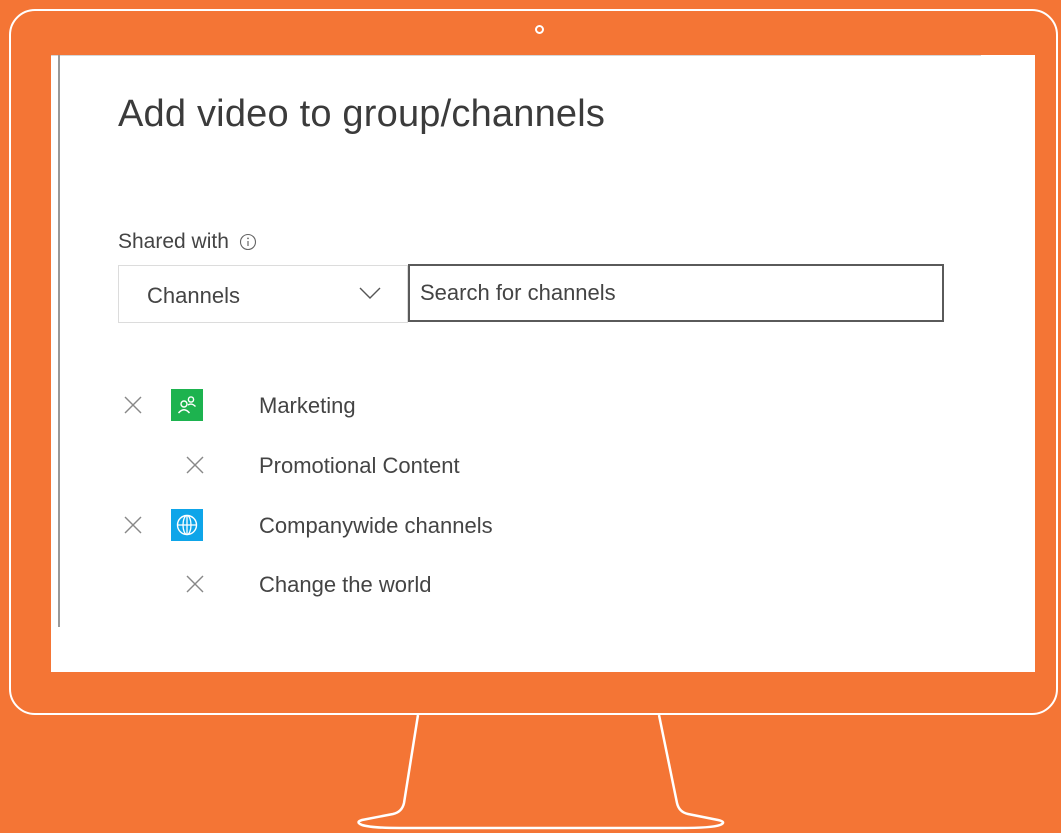 The width and height of the screenshot is (1061, 833). Describe the element at coordinates (187, 525) in the screenshot. I see `globe-icon` at that location.